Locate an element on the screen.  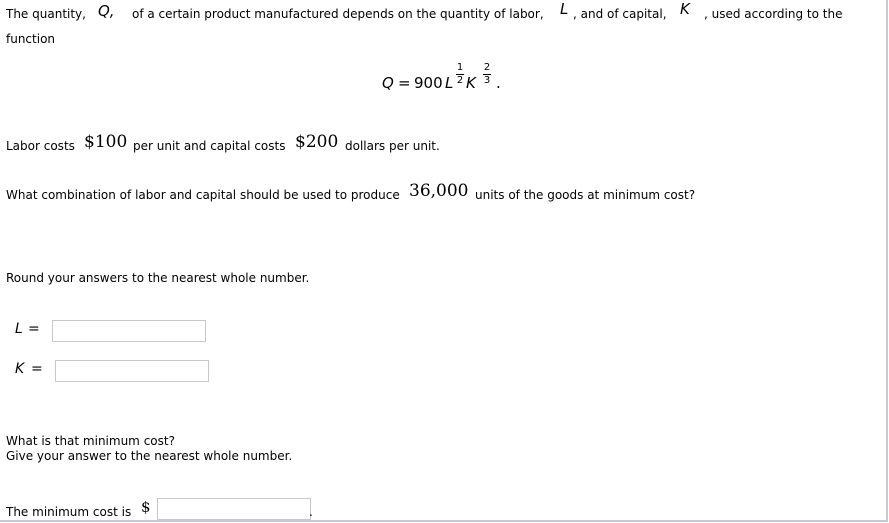
formula-equals: = is located at coordinates (404, 83).